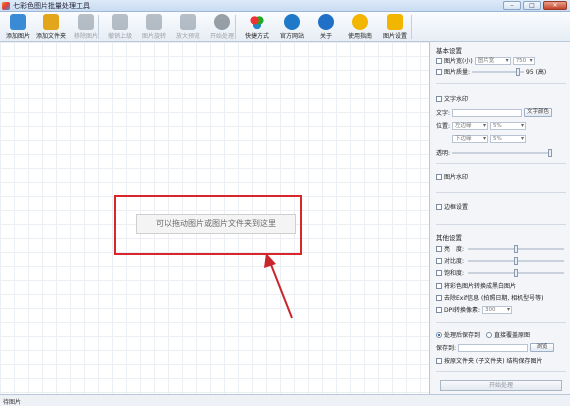  Describe the element at coordinates (285, 400) in the screenshot. I see `status-bar: 待图片` at that location.